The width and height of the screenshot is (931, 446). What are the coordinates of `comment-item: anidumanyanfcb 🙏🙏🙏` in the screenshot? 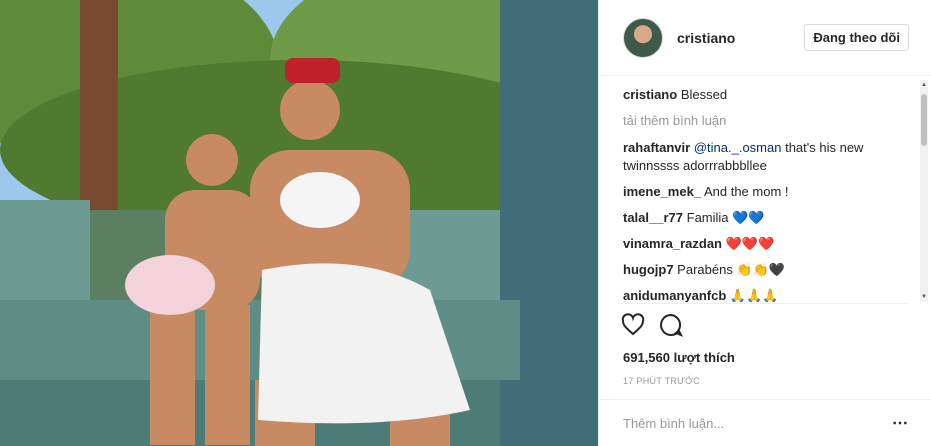 It's located at (769, 294).